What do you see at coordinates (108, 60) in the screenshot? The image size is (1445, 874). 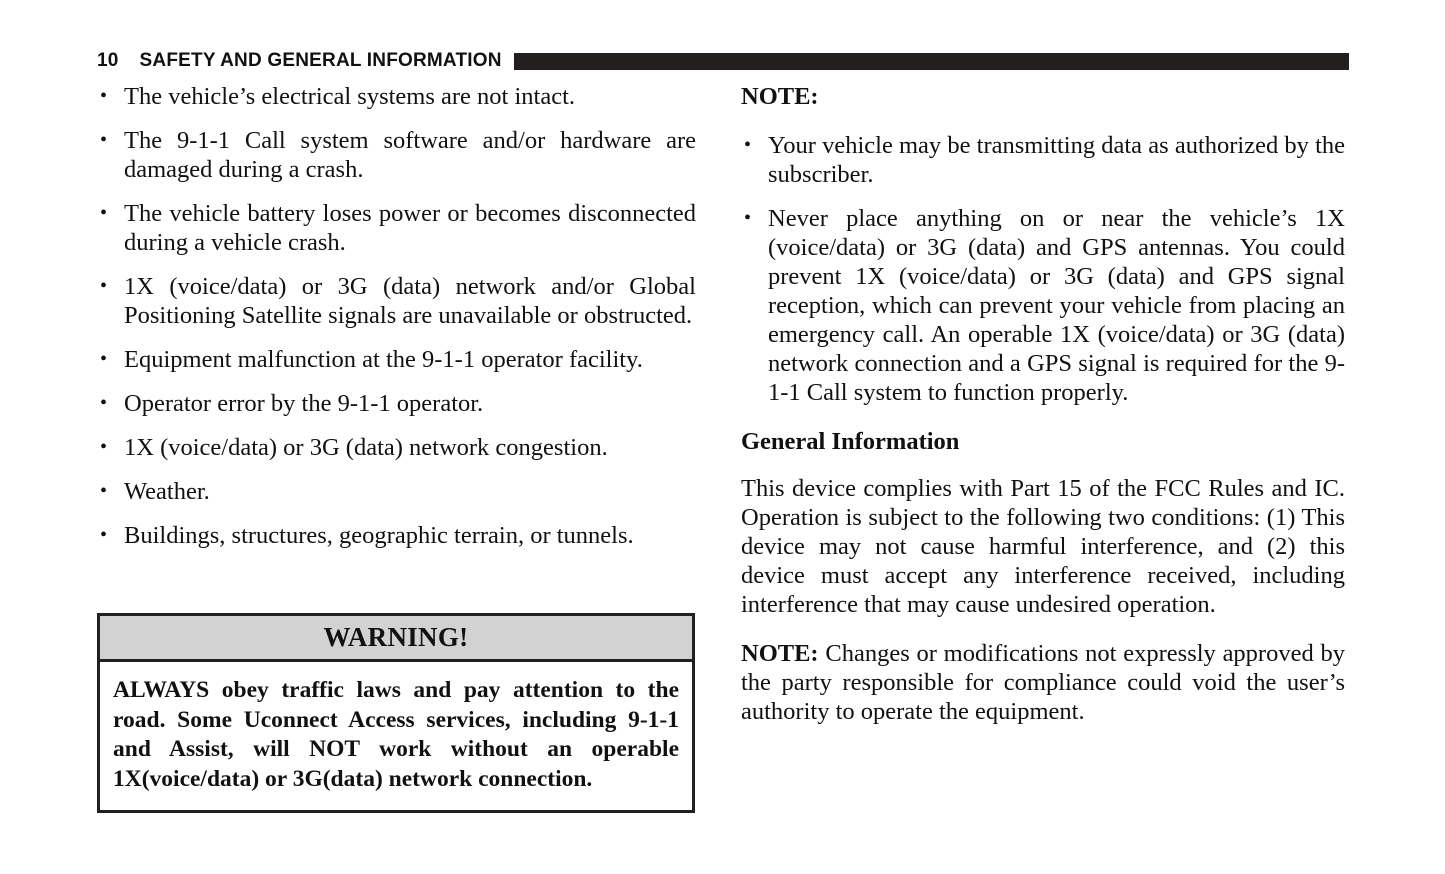 I see `page-number: 10` at bounding box center [108, 60].